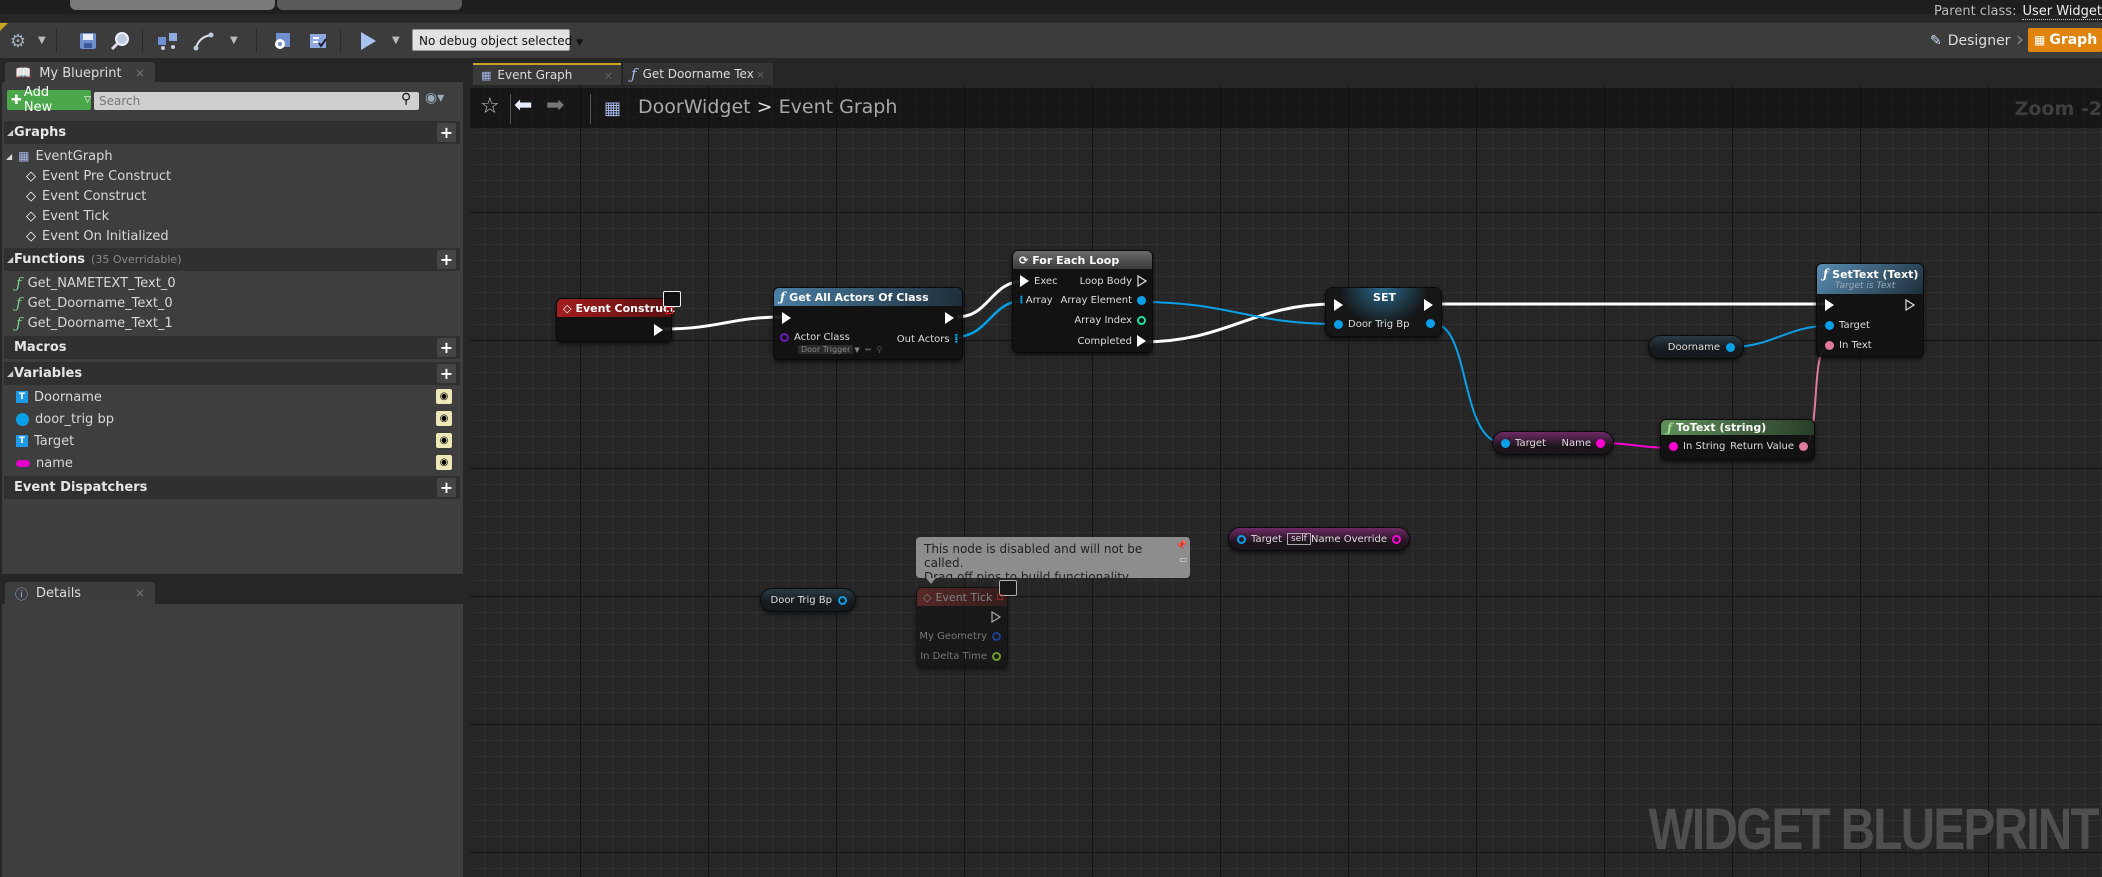 The height and width of the screenshot is (877, 2102). Describe the element at coordinates (18, 41) in the screenshot. I see `compile-gear-icon: ⚙` at that location.